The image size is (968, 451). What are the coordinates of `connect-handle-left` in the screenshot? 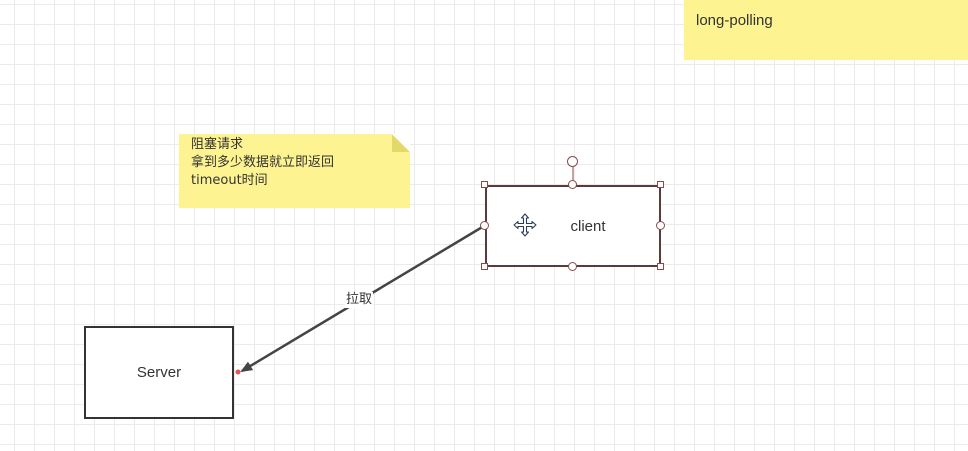 It's located at (484, 225).